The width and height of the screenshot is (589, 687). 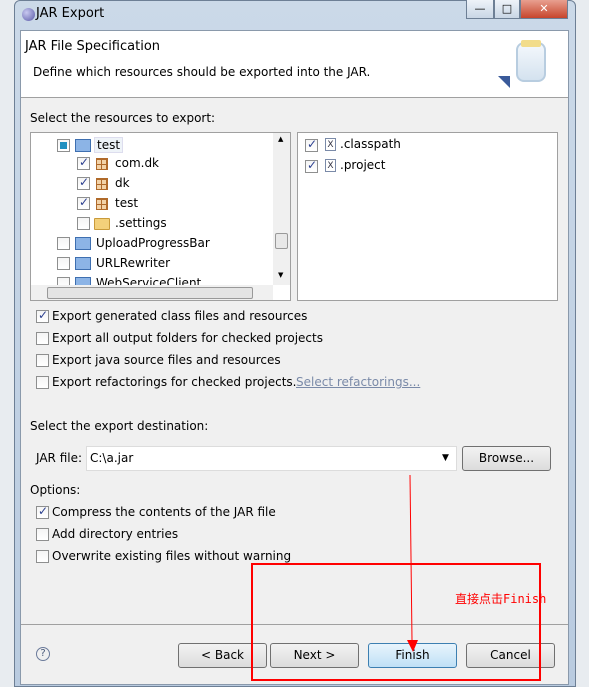 I want to click on annotation-arrow, so click(x=412, y=563).